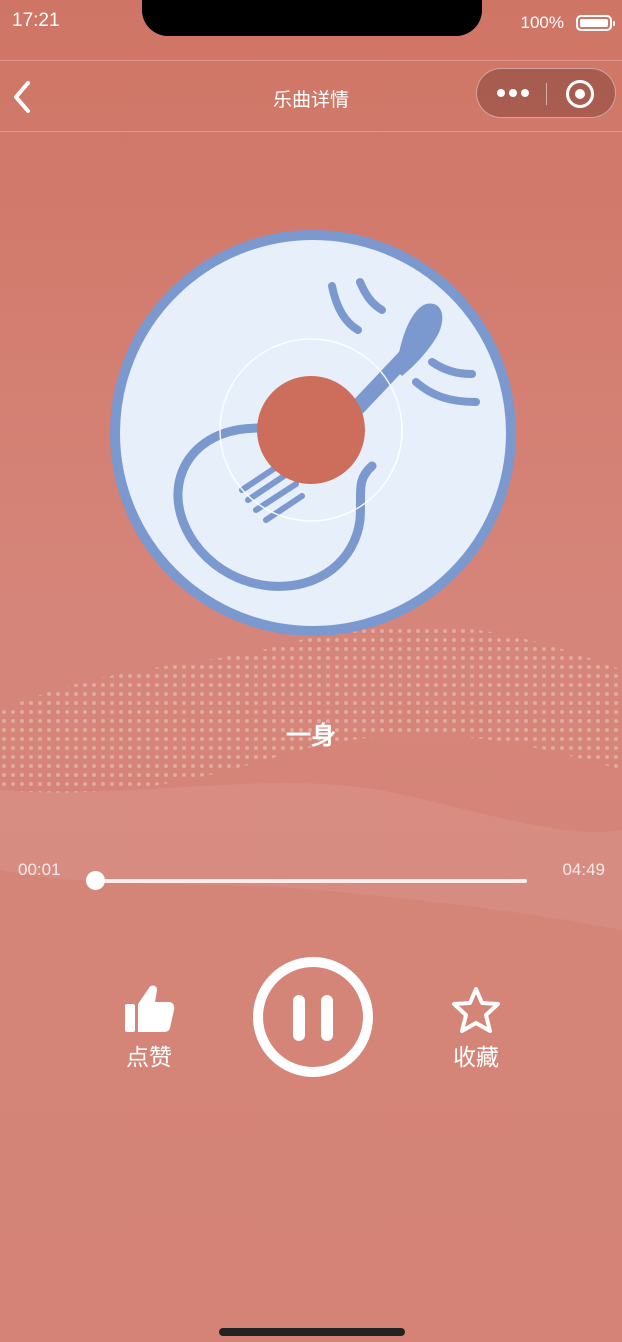 This screenshot has height=1342, width=622. What do you see at coordinates (95, 880) in the screenshot?
I see `progress-knob` at bounding box center [95, 880].